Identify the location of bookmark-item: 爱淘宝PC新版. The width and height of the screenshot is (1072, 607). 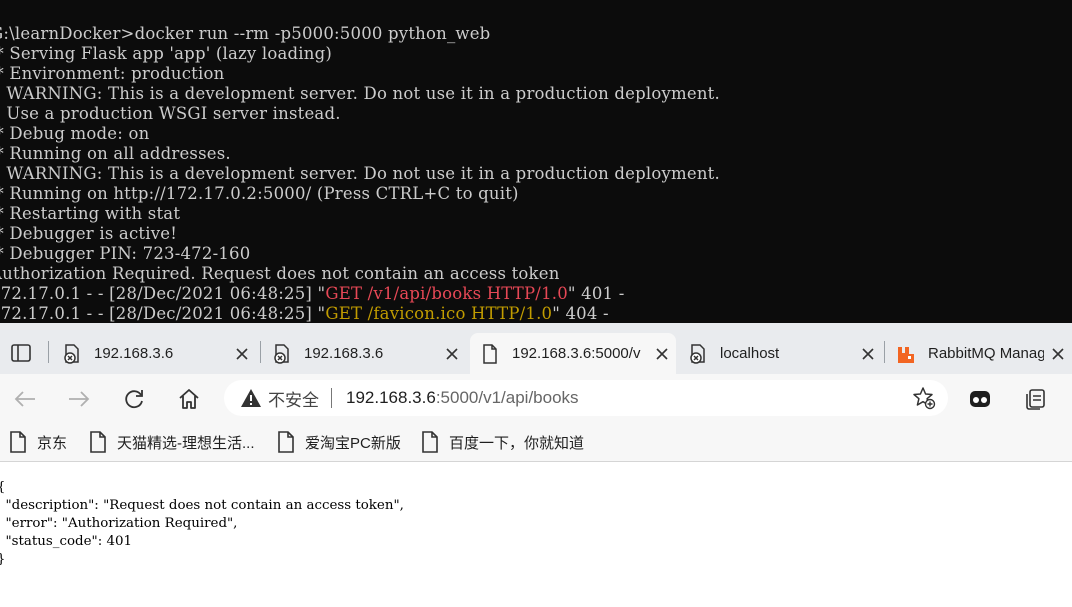
(339, 442).